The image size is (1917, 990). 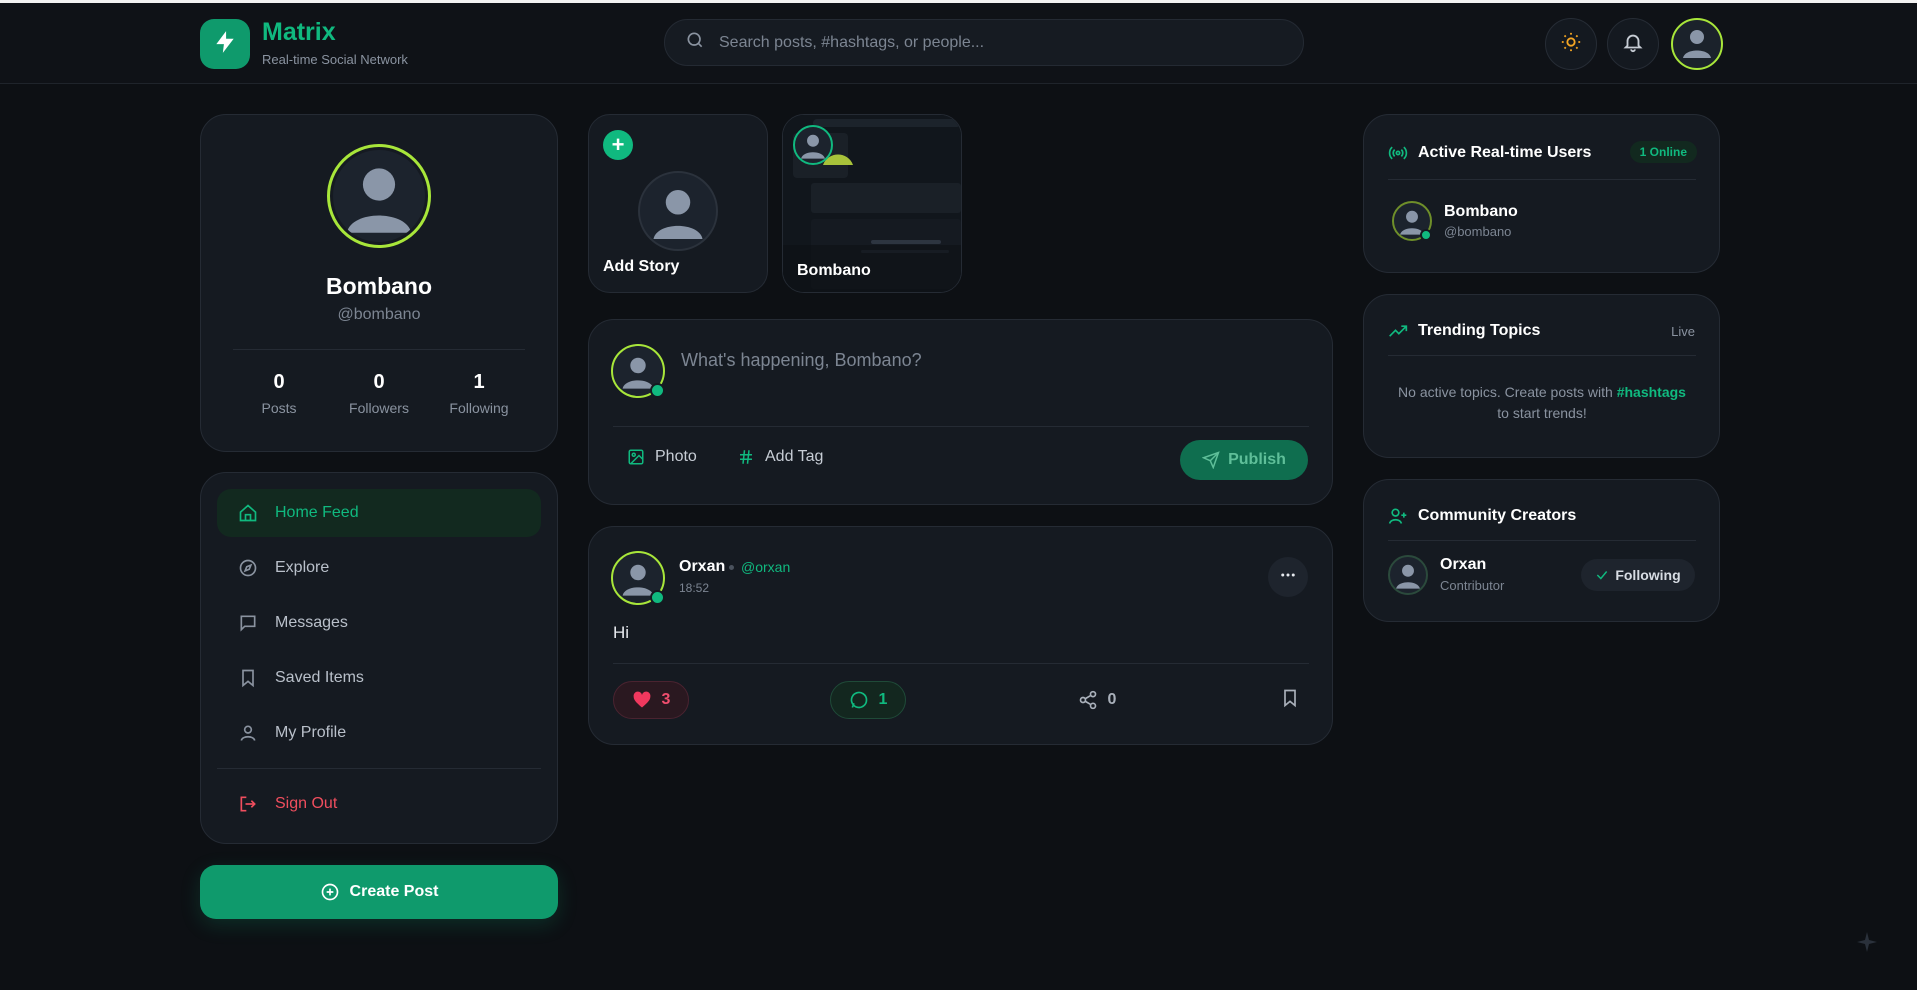 What do you see at coordinates (1648, 575) in the screenshot?
I see `following-label: Following` at bounding box center [1648, 575].